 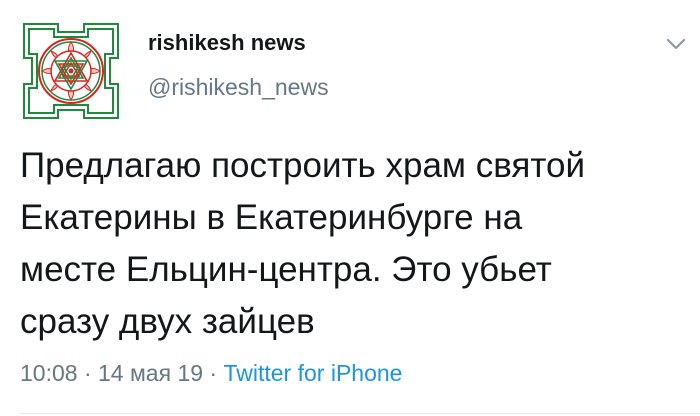 What do you see at coordinates (227, 43) in the screenshot?
I see `display-name: rishikesh news` at bounding box center [227, 43].